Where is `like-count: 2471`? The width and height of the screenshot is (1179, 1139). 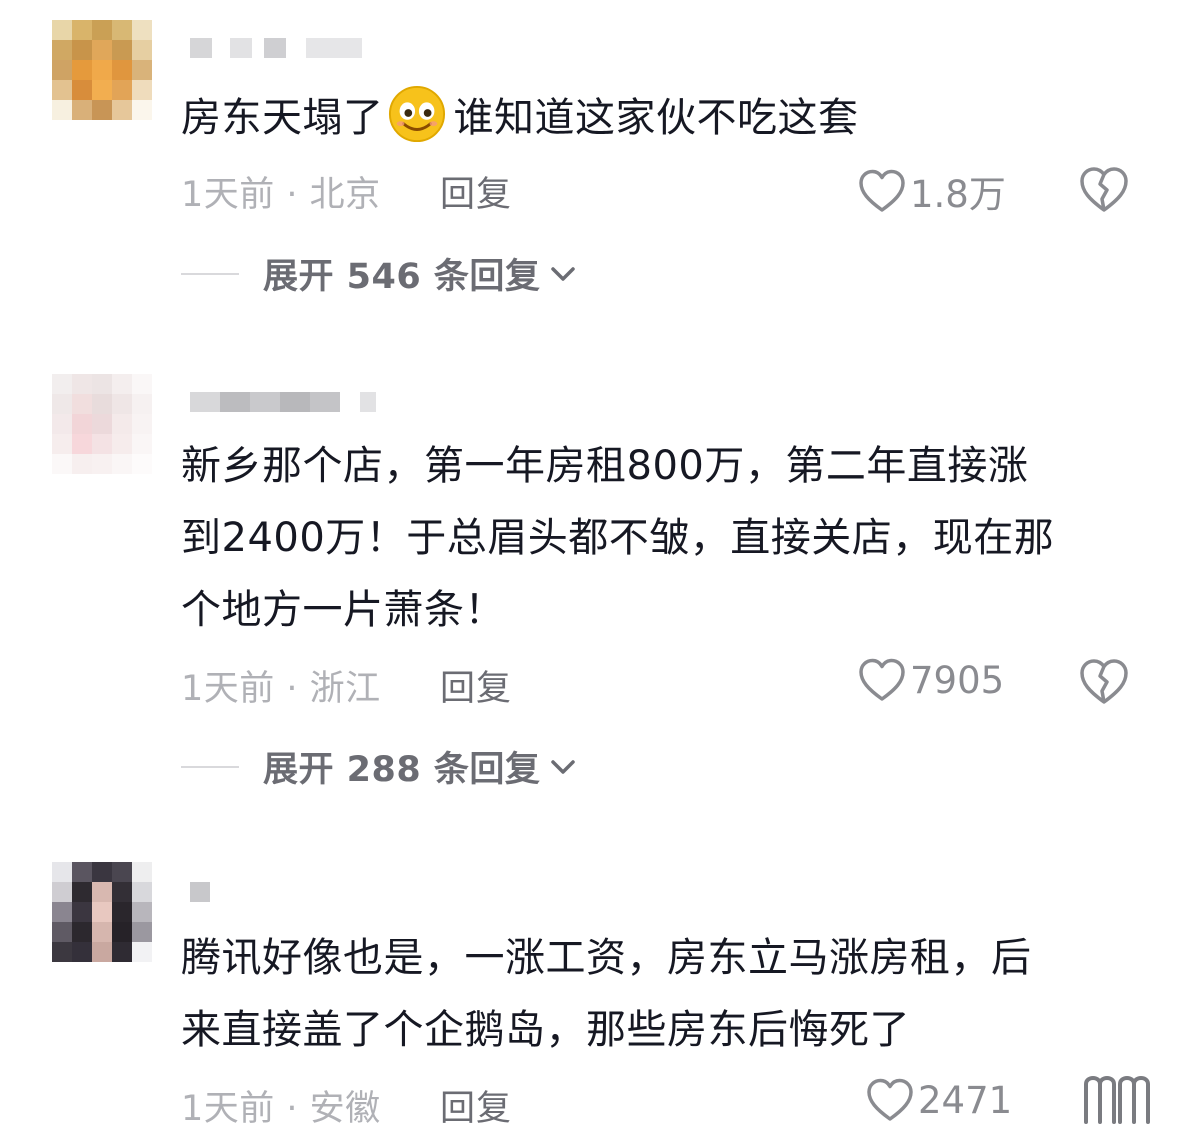
like-count: 2471 is located at coordinates (965, 1100).